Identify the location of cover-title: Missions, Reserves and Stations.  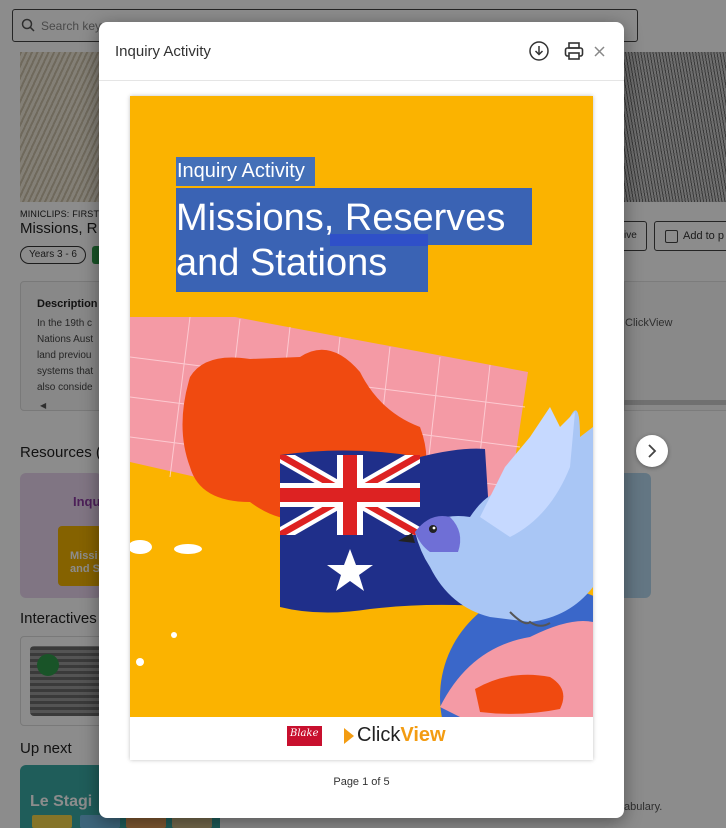
(361, 241).